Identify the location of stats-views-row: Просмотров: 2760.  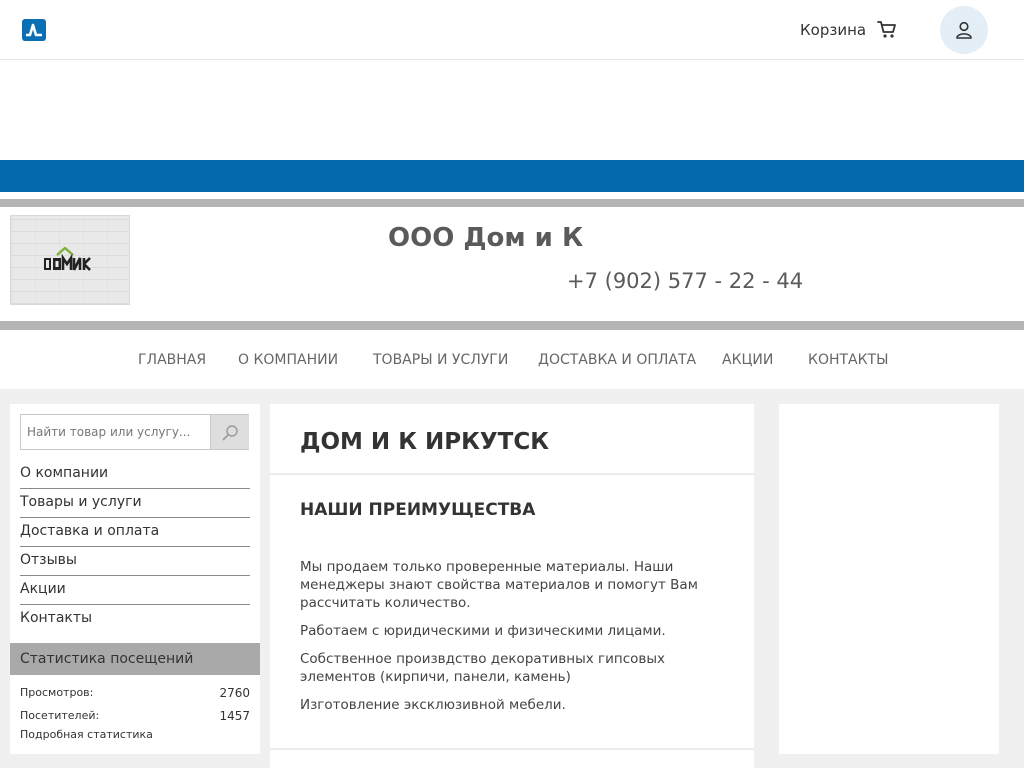
(135, 693).